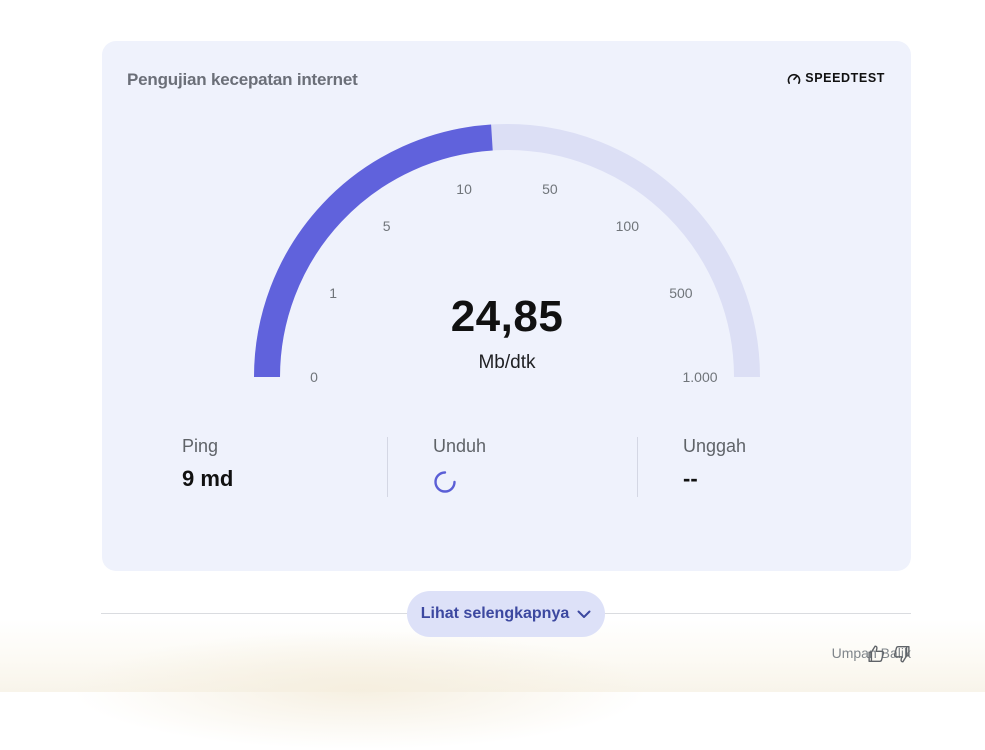 The width and height of the screenshot is (985, 750). Describe the element at coordinates (584, 614) in the screenshot. I see `chevron-down-icon` at that location.